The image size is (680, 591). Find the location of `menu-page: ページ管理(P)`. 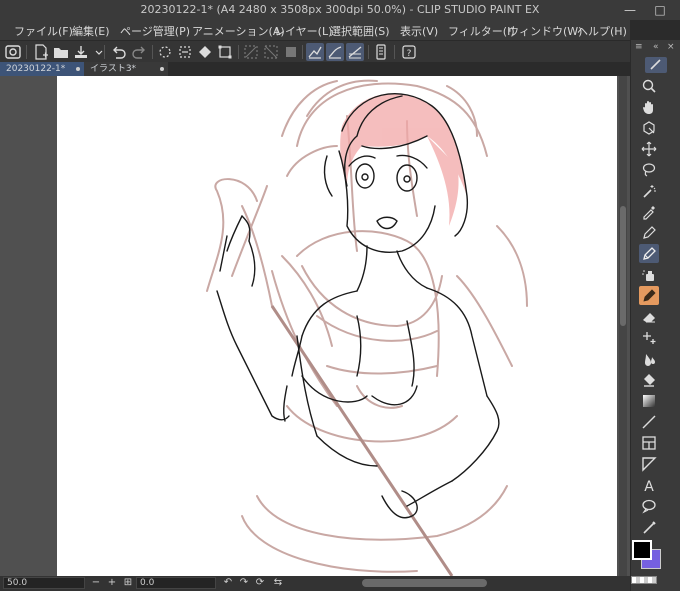

menu-page: ページ管理(P) is located at coordinates (155, 31).